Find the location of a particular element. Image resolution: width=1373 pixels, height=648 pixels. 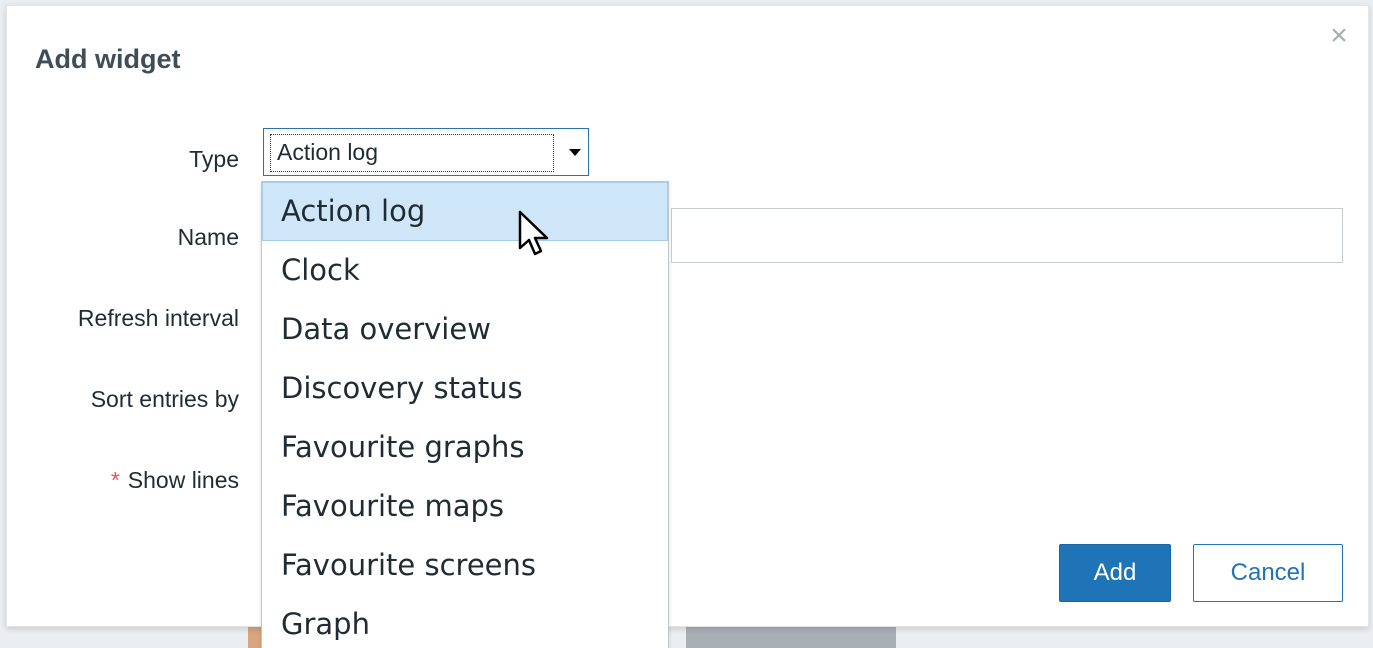

dropdown-option-favourite-graphs: Favourite graphs is located at coordinates (465, 447).